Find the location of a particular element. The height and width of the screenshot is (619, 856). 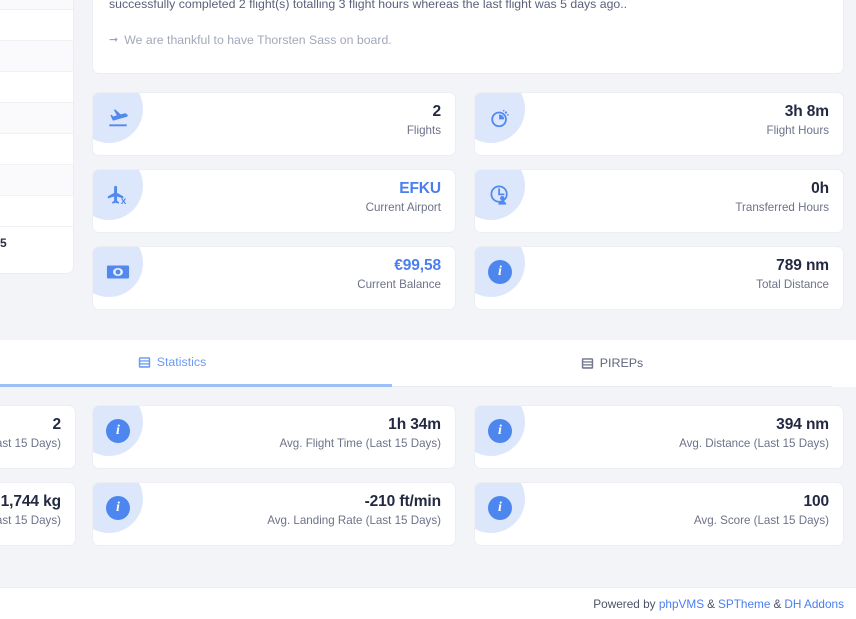

stat-label: Avg. Score (Last 15 Days) is located at coordinates (761, 520).